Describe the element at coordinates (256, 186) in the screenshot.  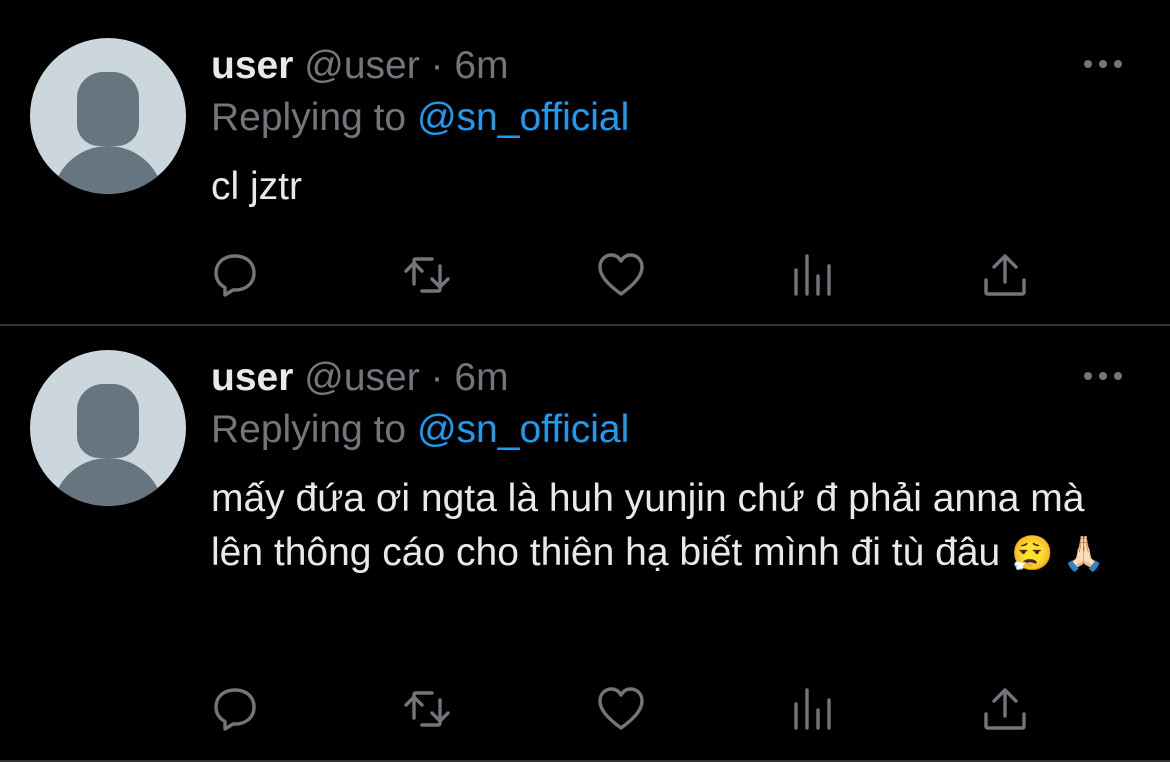
I see `tweet-text-content: cl jztr` at that location.